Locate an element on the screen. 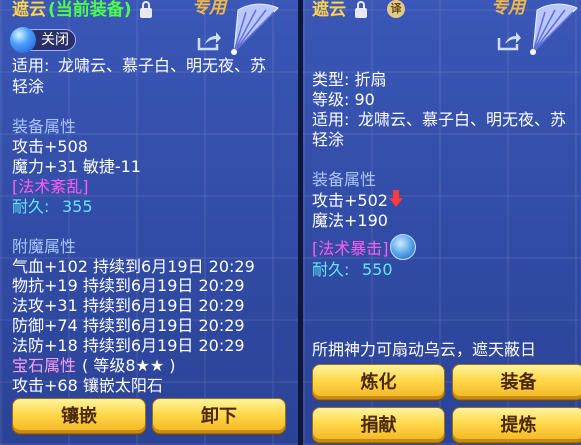 Image resolution: width=581 pixels, height=445 pixels. magic-agility-value: 魔力+31 敏捷-11 is located at coordinates (76, 166).